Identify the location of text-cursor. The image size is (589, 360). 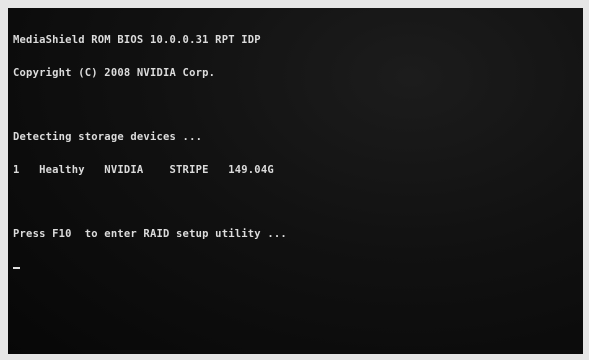
(16, 268).